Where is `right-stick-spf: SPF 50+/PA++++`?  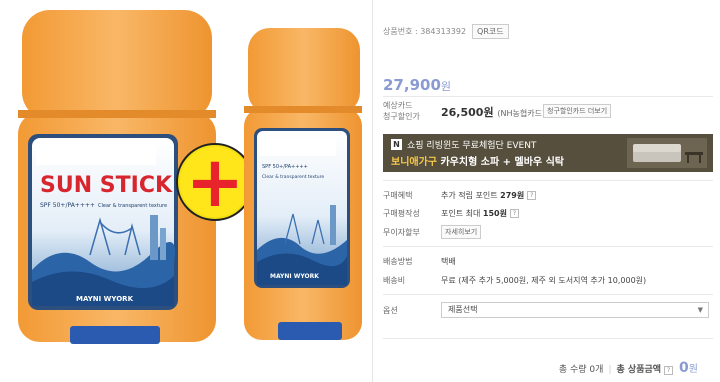 right-stick-spf: SPF 50+/PA++++ is located at coordinates (285, 167).